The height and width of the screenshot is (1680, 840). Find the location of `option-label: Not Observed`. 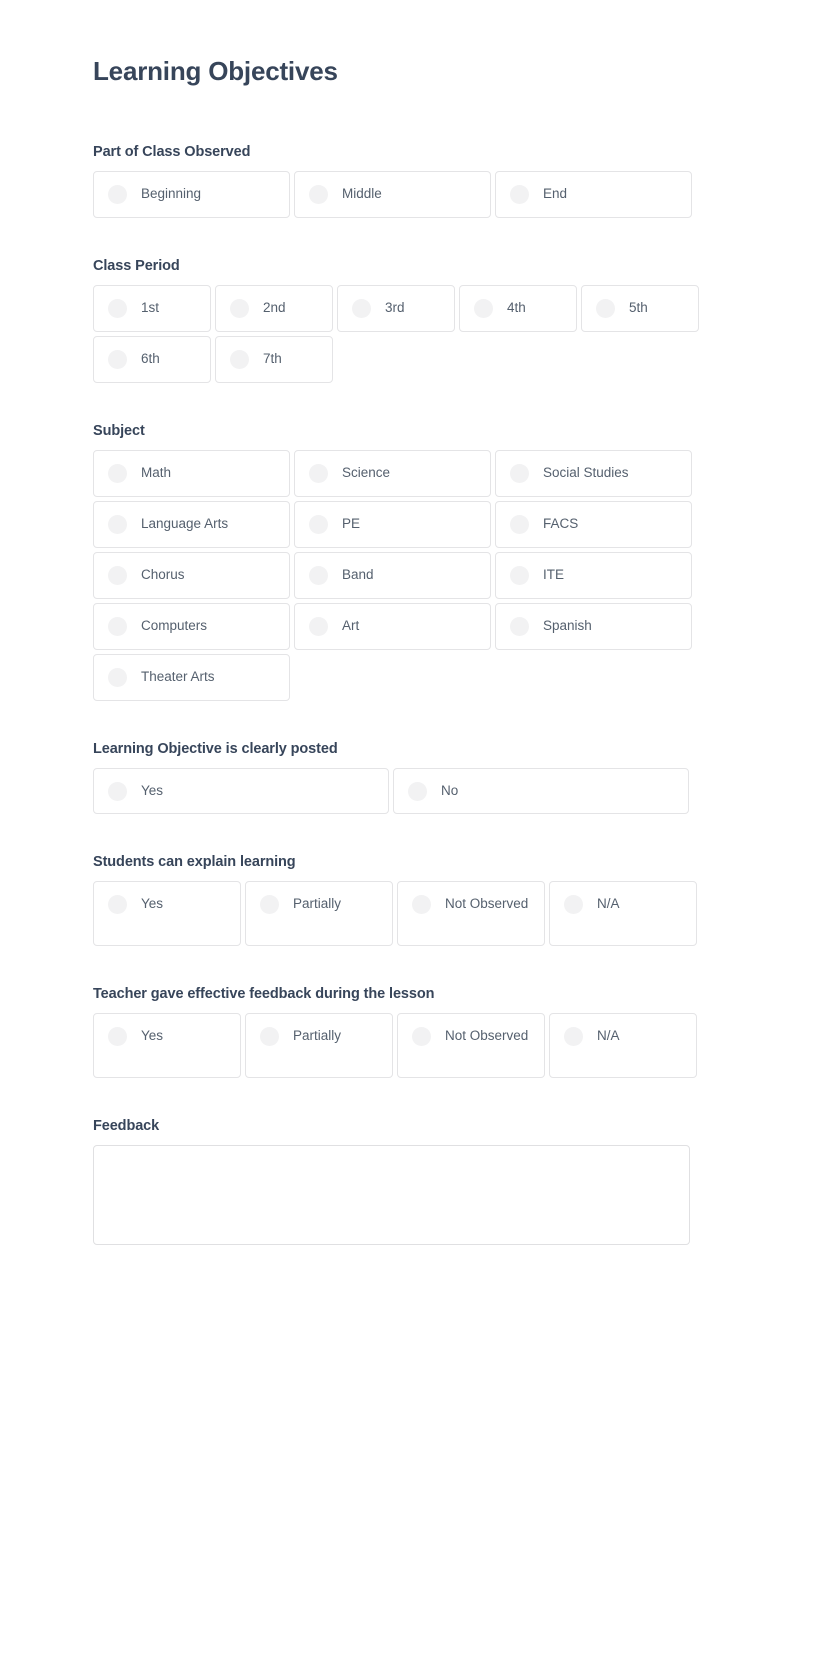

option-label: Not Observed is located at coordinates (487, 1036).